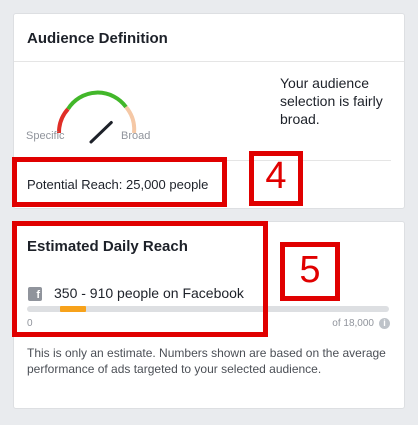 The width and height of the screenshot is (418, 425). I want to click on gauge-specific-label: Specific, so click(45, 136).